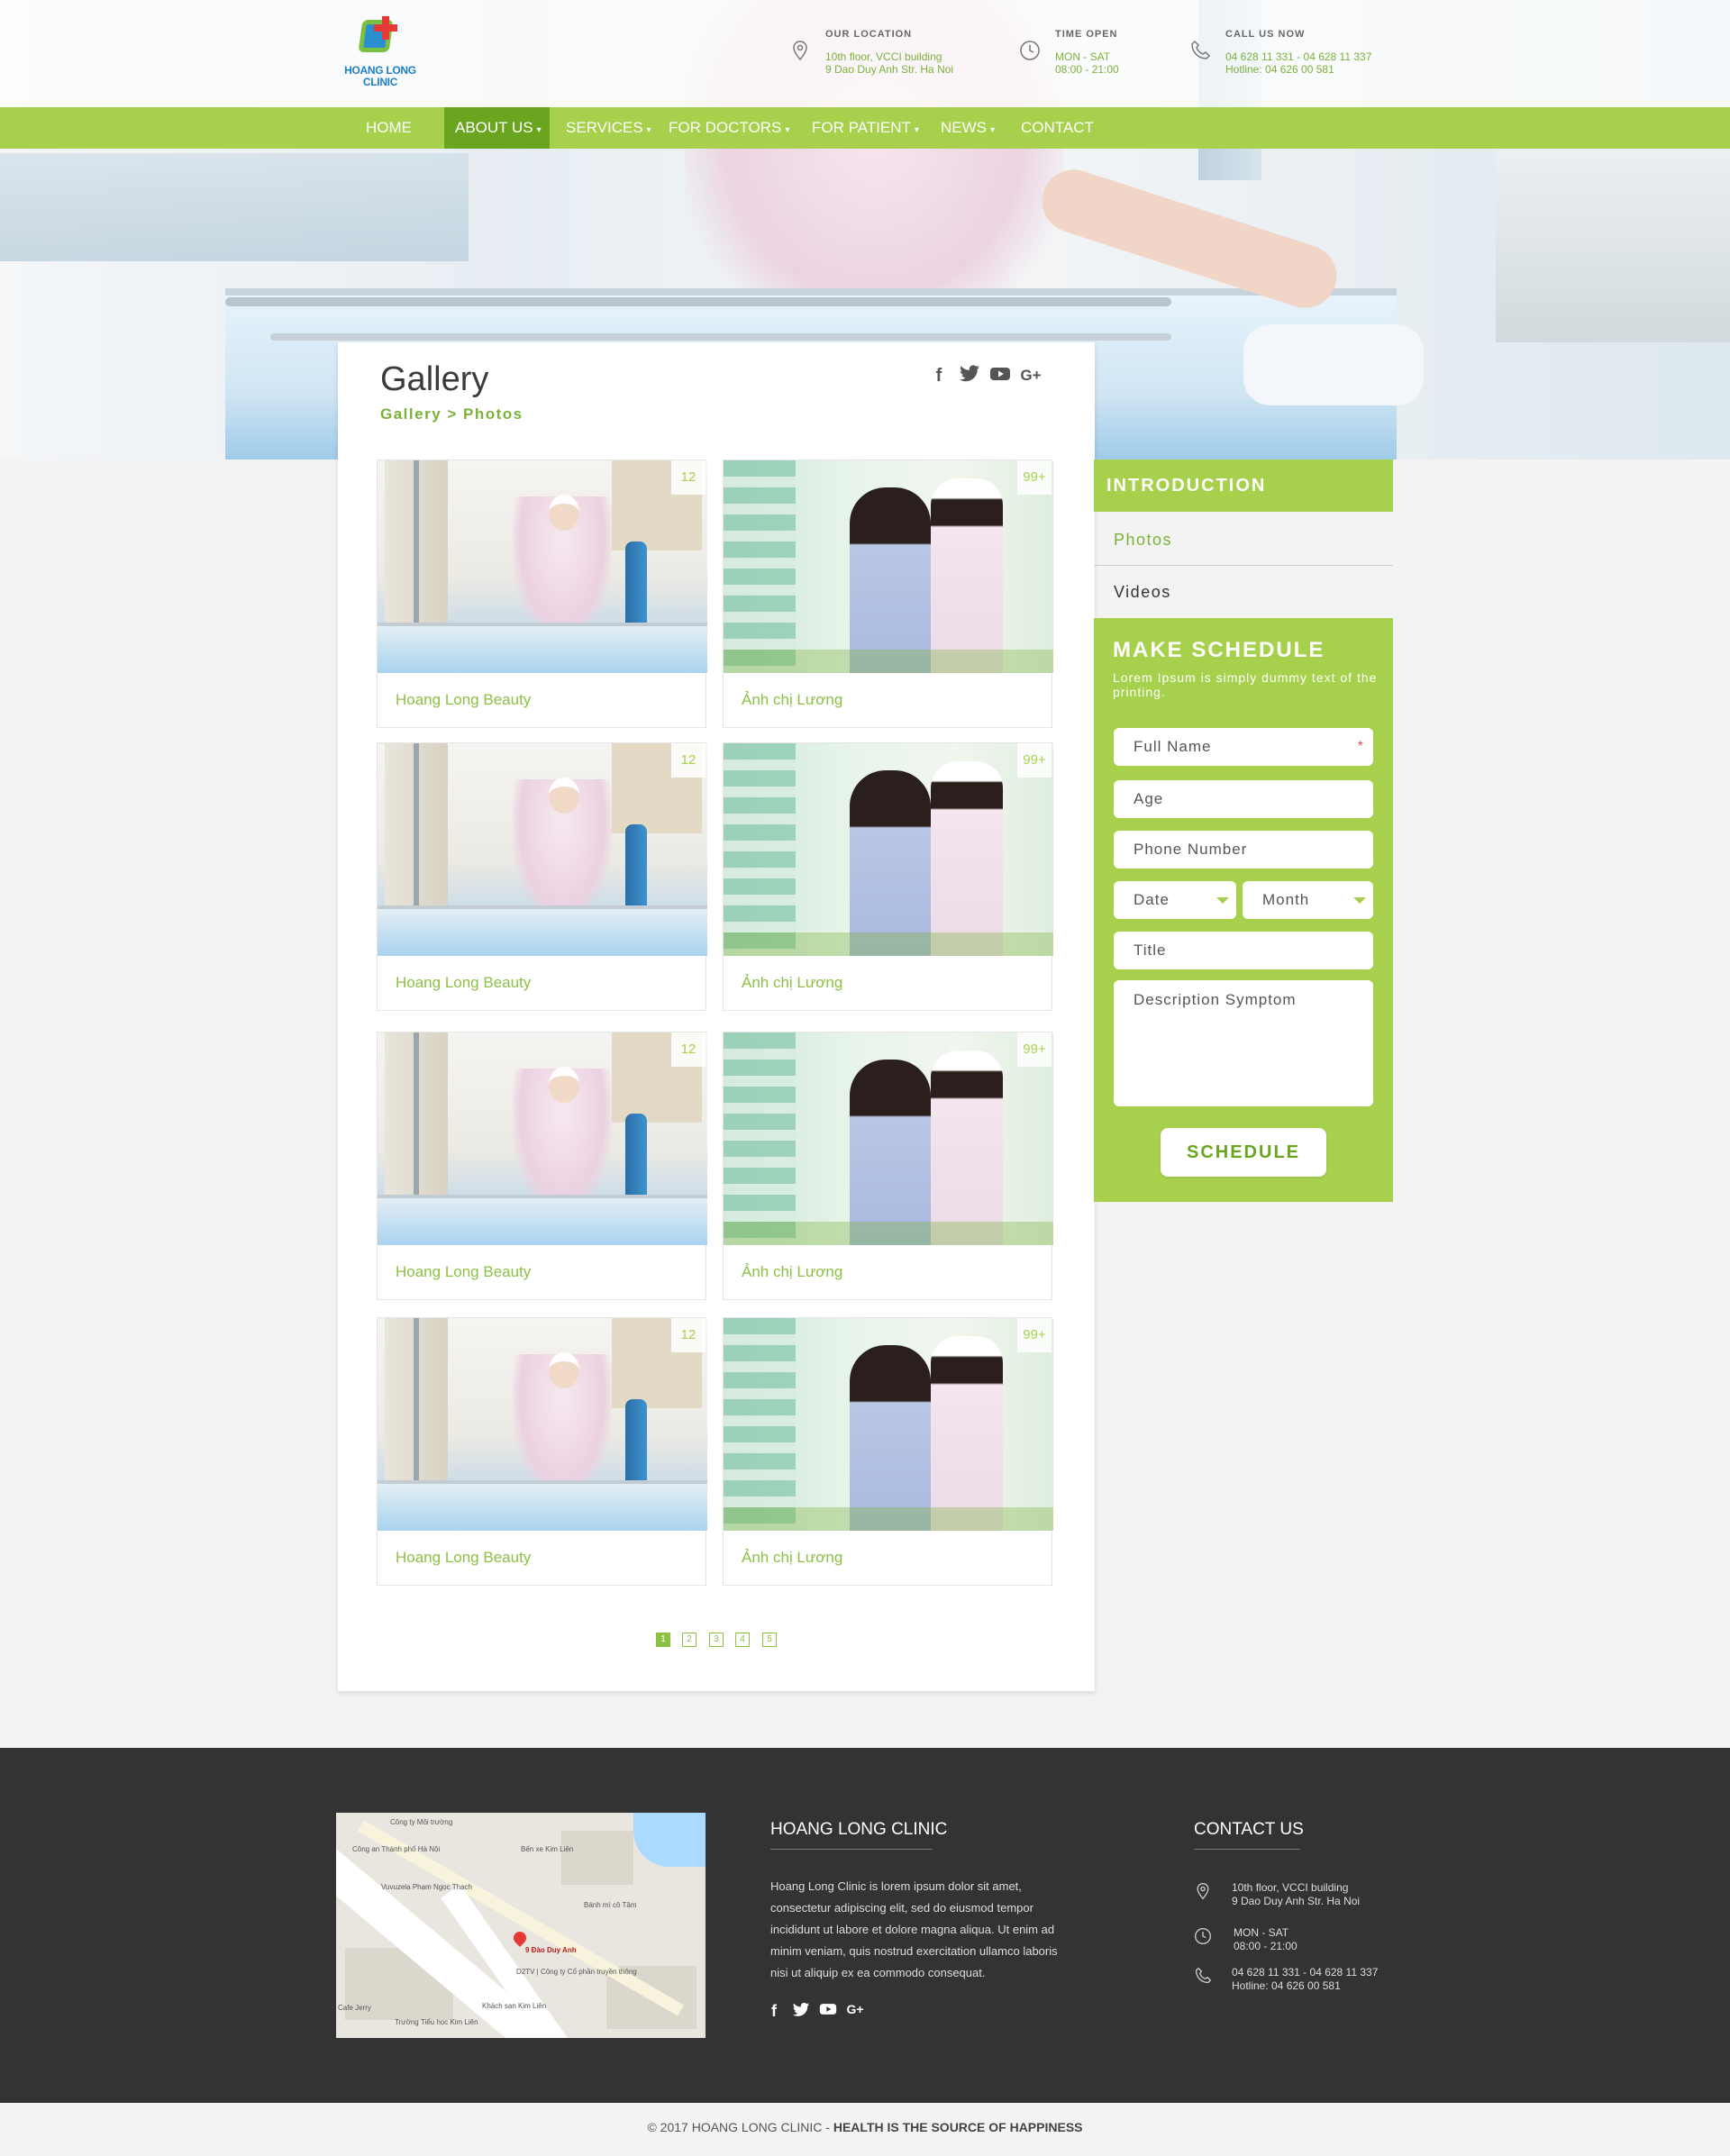  I want to click on date-select: Date, so click(1175, 900).